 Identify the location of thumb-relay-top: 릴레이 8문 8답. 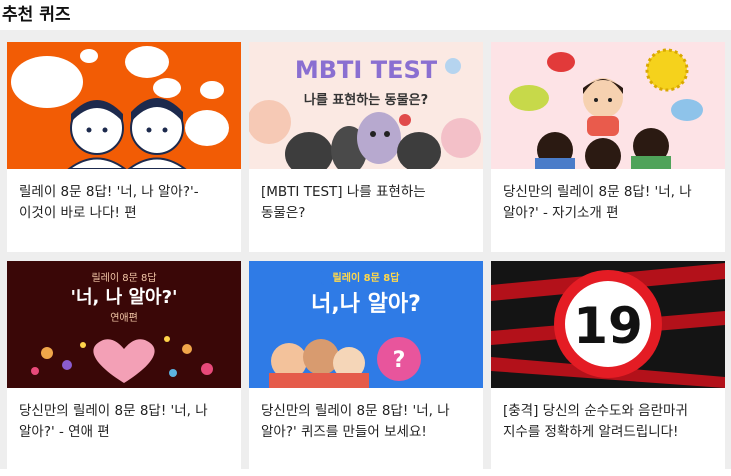
(123, 277).